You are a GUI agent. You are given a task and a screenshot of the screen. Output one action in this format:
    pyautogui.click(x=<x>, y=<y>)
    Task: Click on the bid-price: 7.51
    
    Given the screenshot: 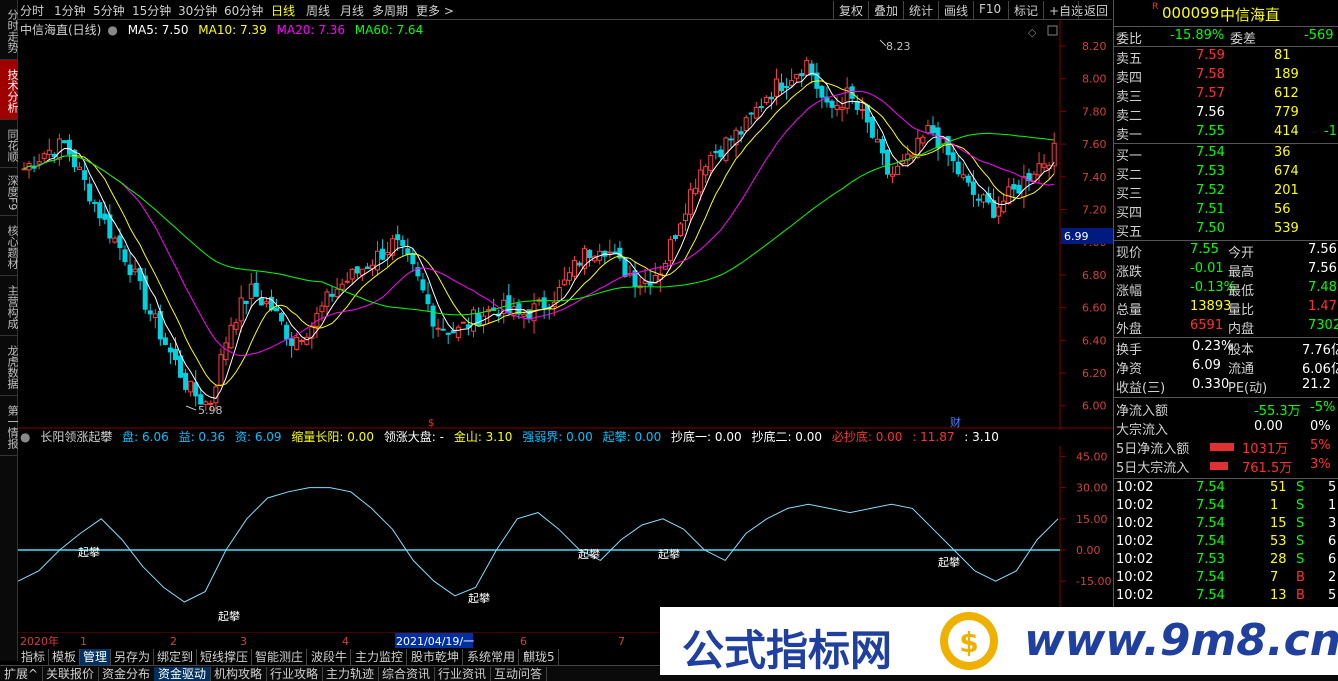 What is the action you would take?
    pyautogui.click(x=1210, y=209)
    